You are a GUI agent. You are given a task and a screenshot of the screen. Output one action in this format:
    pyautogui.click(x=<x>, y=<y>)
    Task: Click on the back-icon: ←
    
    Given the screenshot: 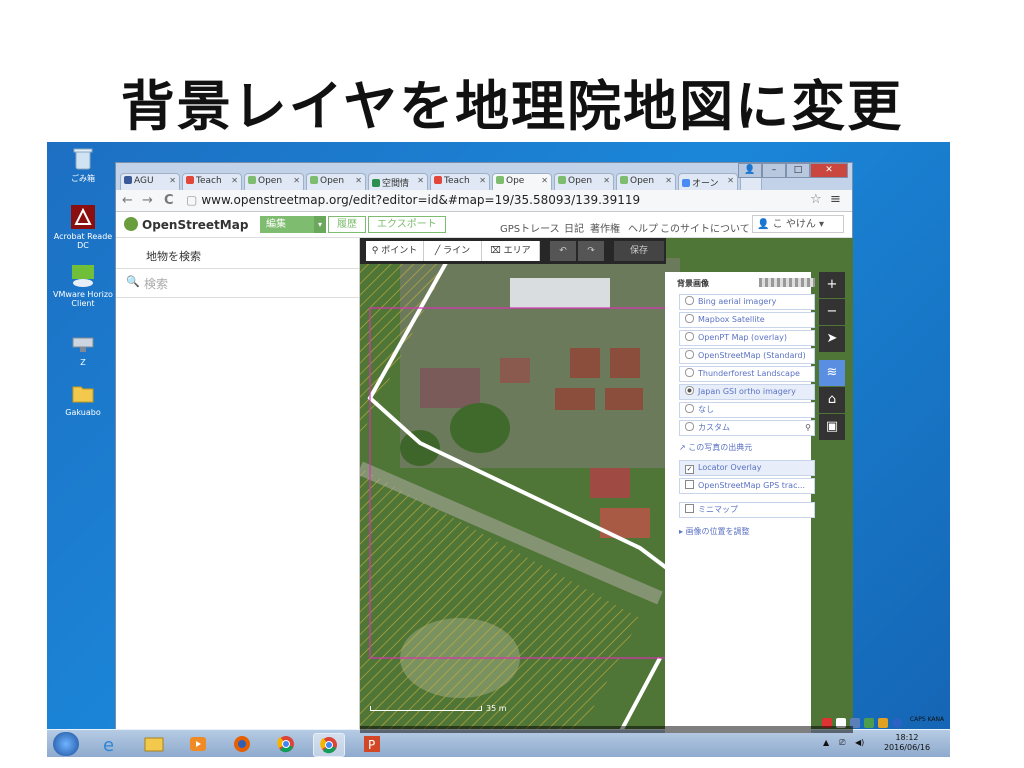 What is the action you would take?
    pyautogui.click(x=127, y=200)
    